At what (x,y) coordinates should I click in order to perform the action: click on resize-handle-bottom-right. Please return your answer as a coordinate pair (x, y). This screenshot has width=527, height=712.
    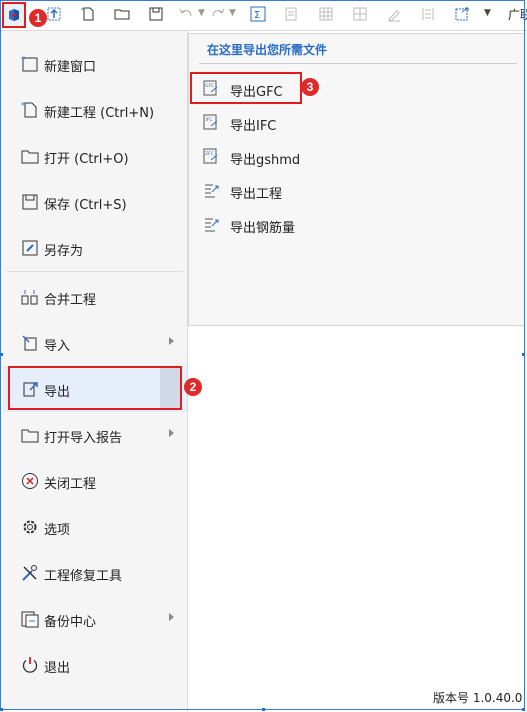
    Looking at the image, I should click on (523, 709).